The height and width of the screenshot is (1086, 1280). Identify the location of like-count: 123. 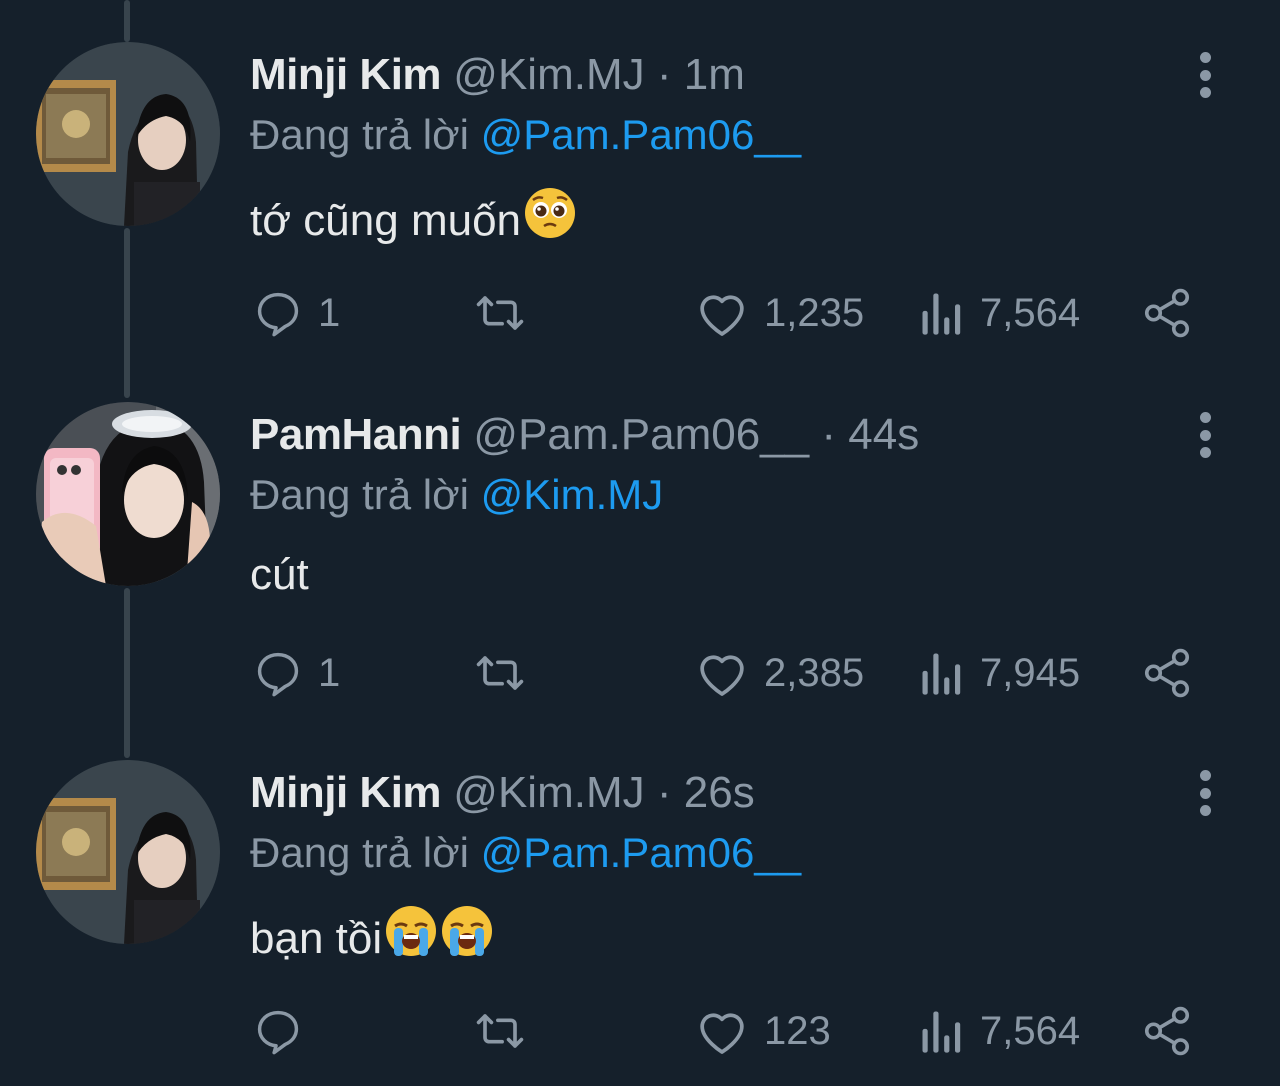
(797, 1030).